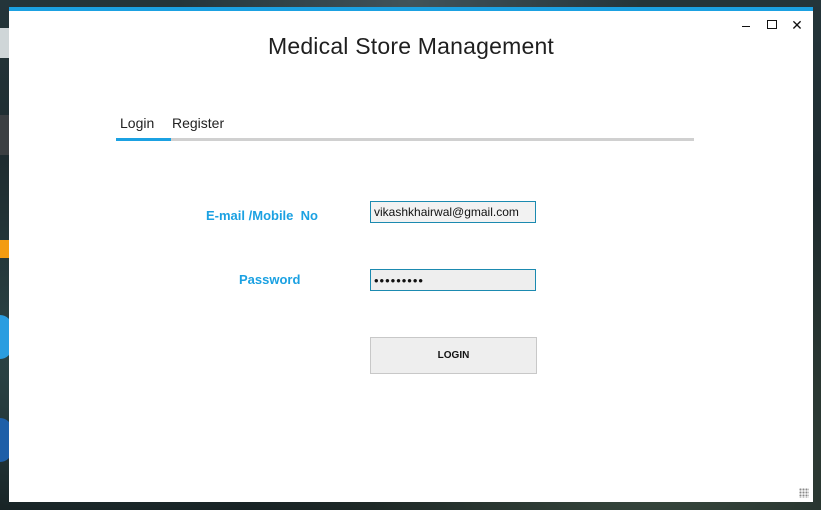 The height and width of the screenshot is (510, 821). I want to click on login-button: LOGIN, so click(453, 355).